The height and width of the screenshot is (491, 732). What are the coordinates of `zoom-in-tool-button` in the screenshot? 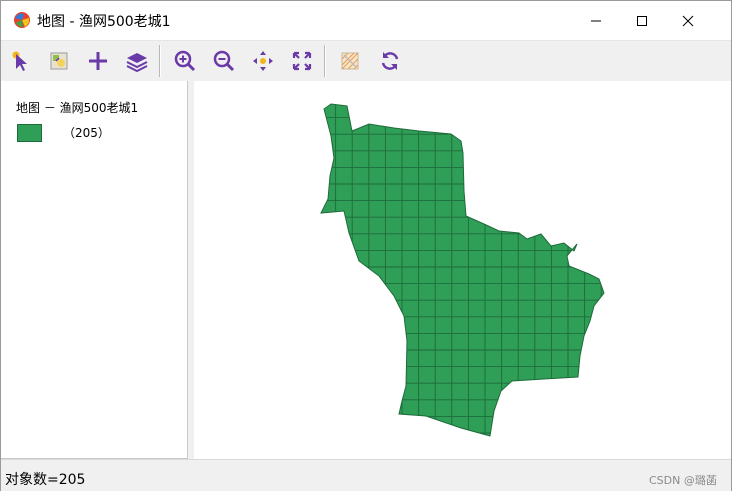 It's located at (185, 61).